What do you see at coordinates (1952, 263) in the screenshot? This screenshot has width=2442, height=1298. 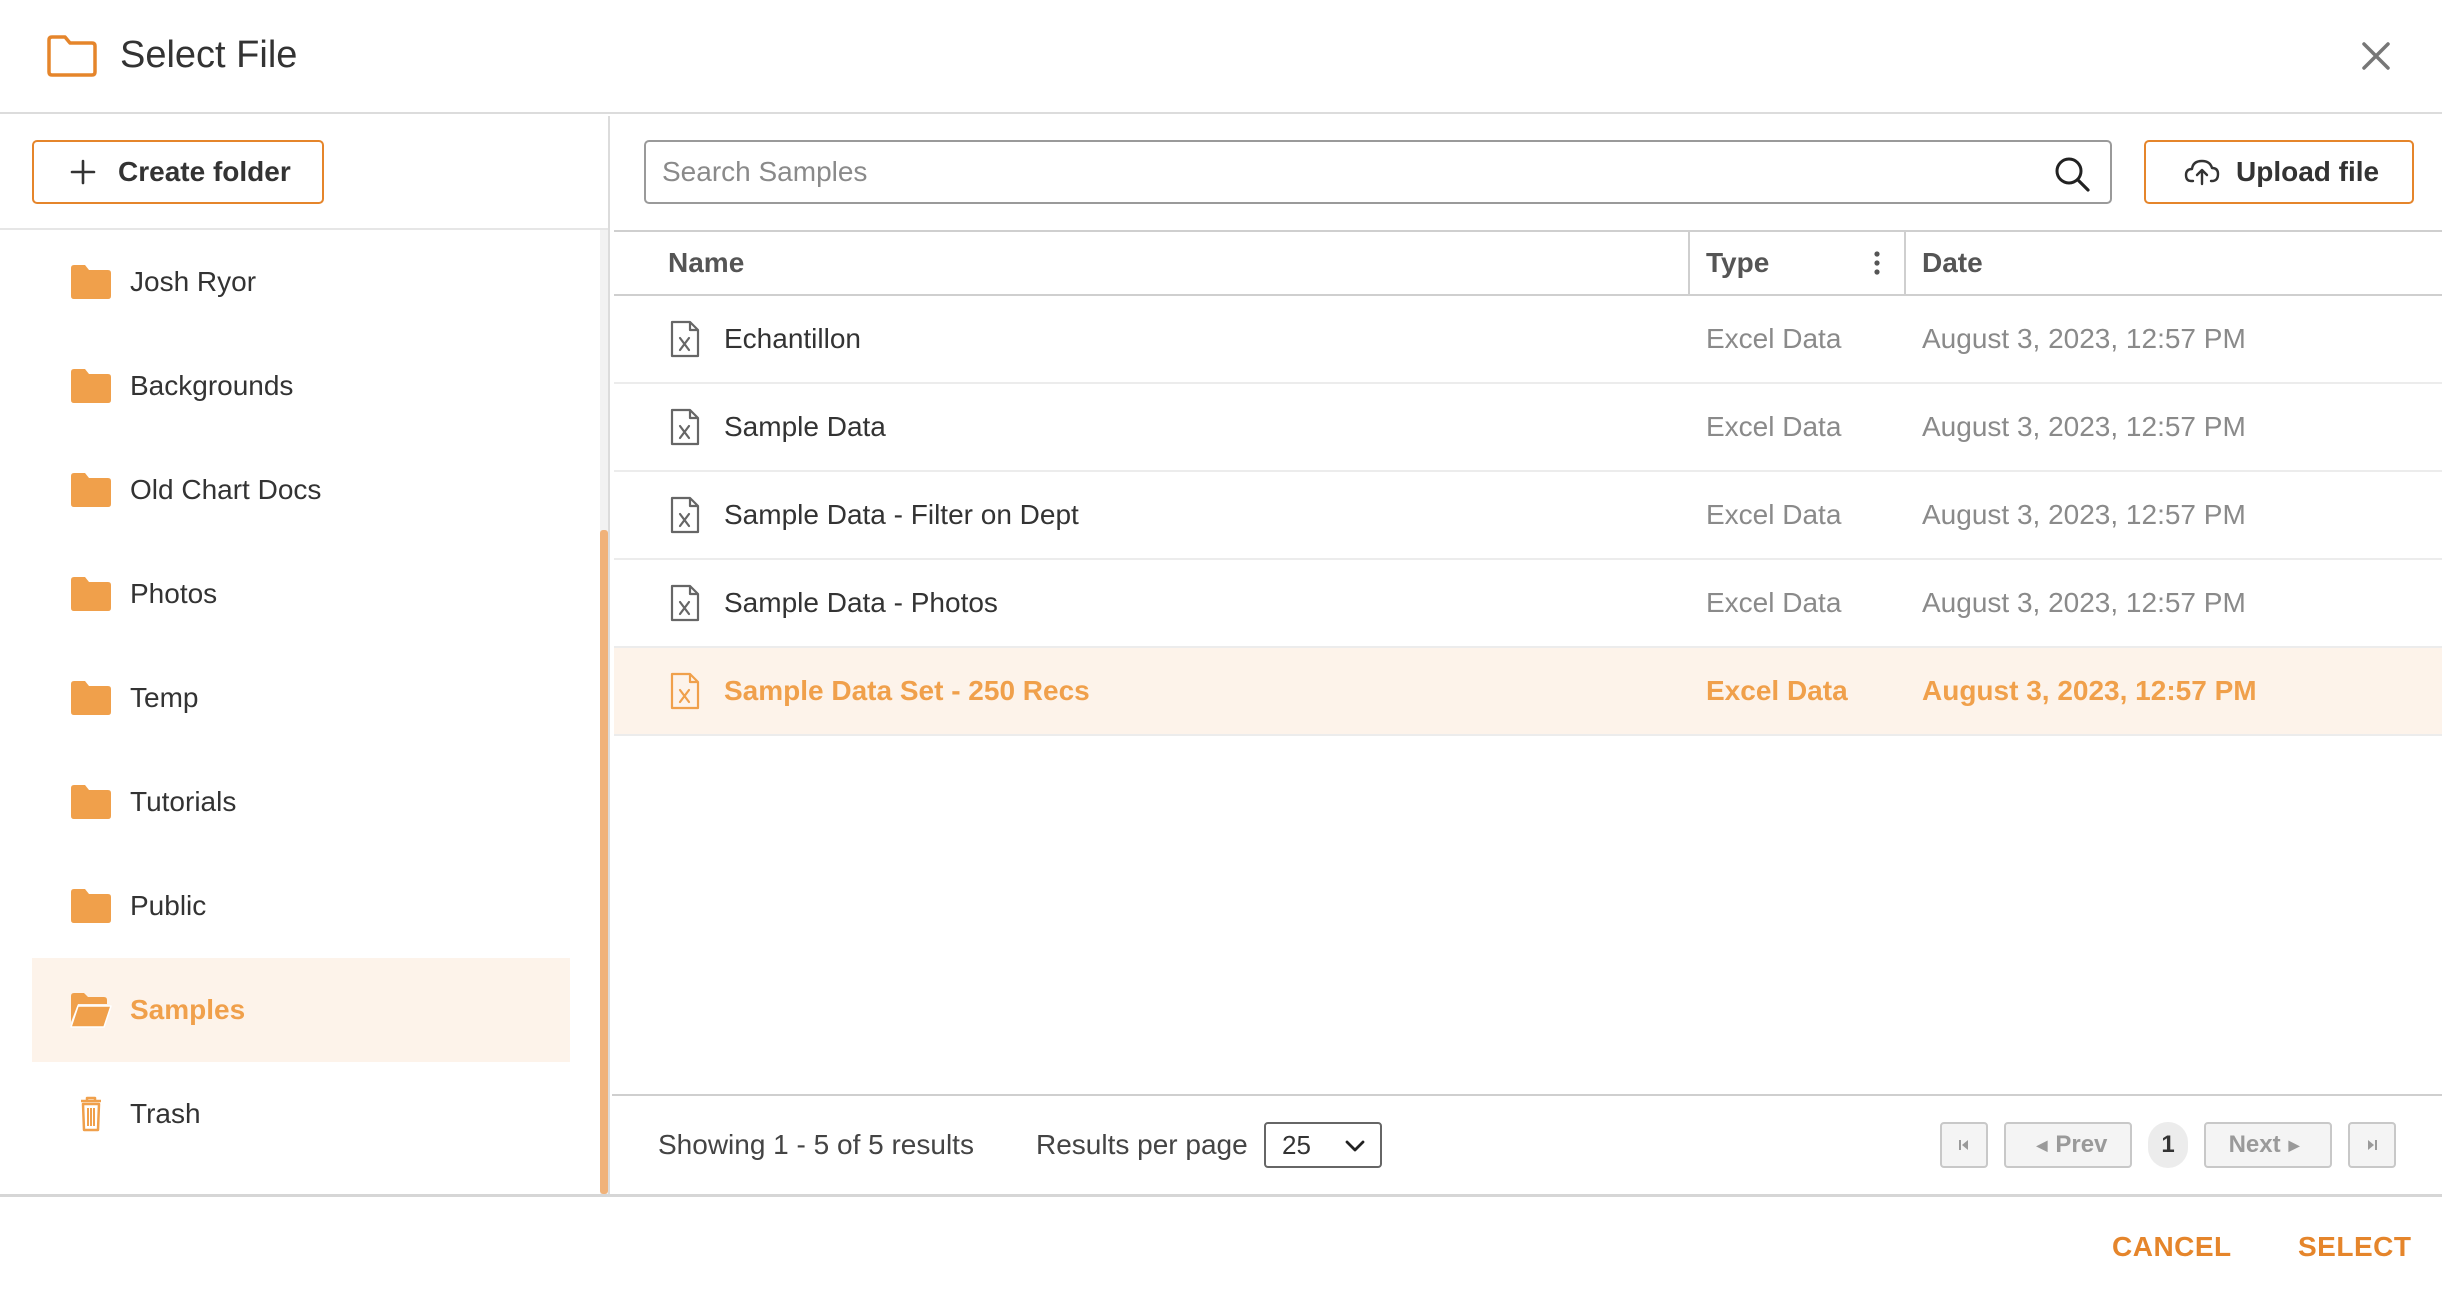 I see `column-header-date: Date` at bounding box center [1952, 263].